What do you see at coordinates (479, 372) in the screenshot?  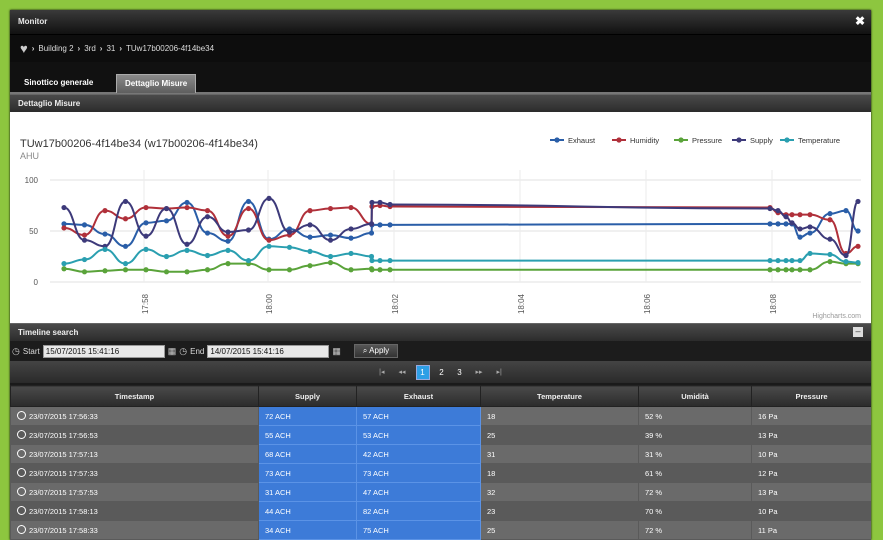 I see `next-page-button: ▸▸` at bounding box center [479, 372].